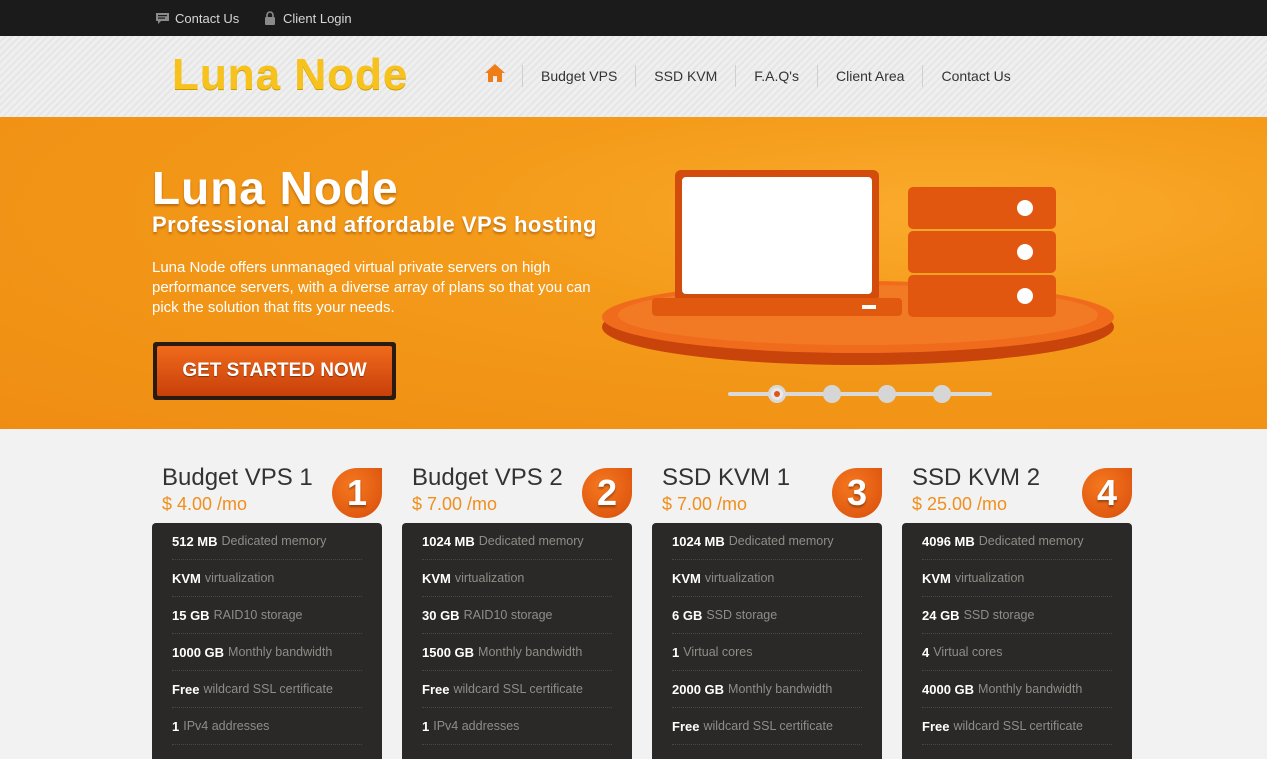  Describe the element at coordinates (191, 615) in the screenshot. I see `feature-value: 15 GB` at that location.